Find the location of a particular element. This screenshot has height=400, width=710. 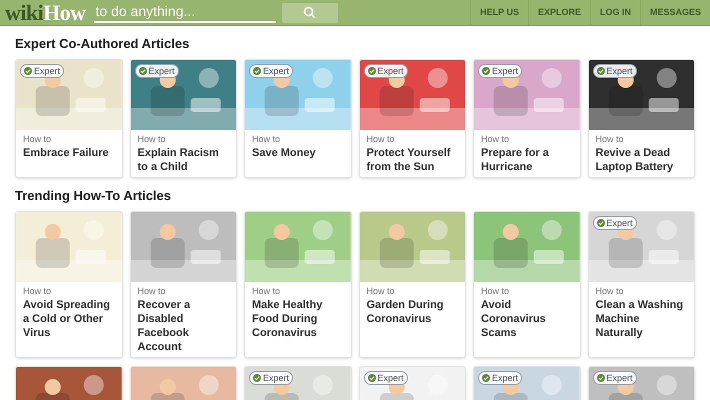

search-icon is located at coordinates (309, 12).